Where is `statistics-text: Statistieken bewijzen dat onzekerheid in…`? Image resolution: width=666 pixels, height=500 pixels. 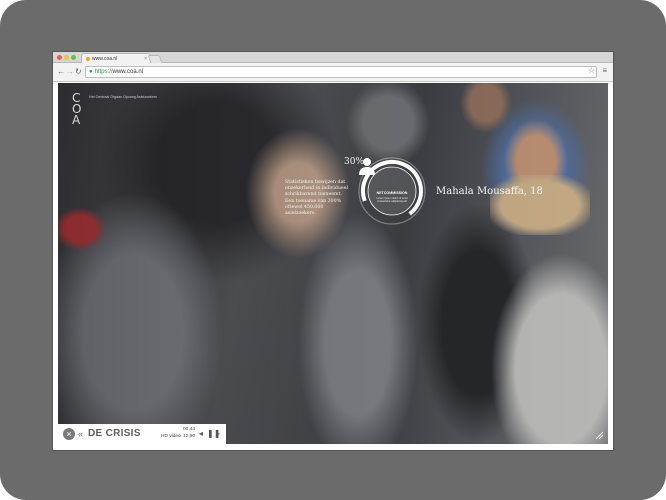
statistics-text: Statistieken bewijzen dat onzekerheid in… is located at coordinates (316, 198).